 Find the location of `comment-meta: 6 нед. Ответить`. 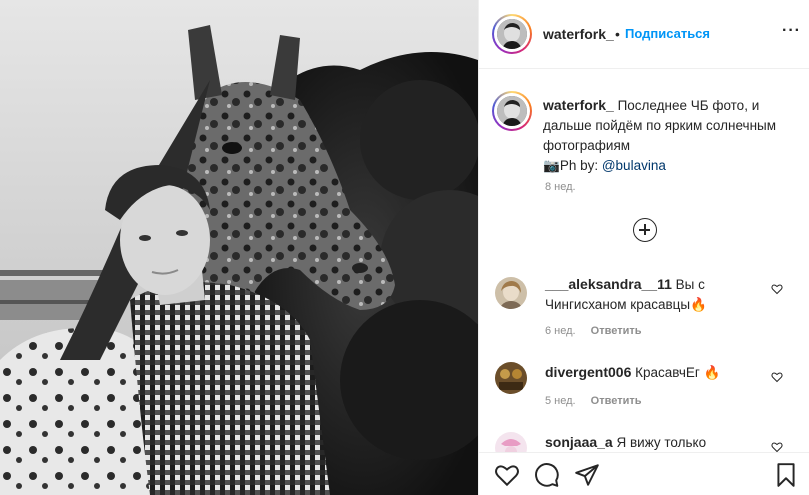

comment-meta: 6 нед. Ответить is located at coordinates (593, 331).